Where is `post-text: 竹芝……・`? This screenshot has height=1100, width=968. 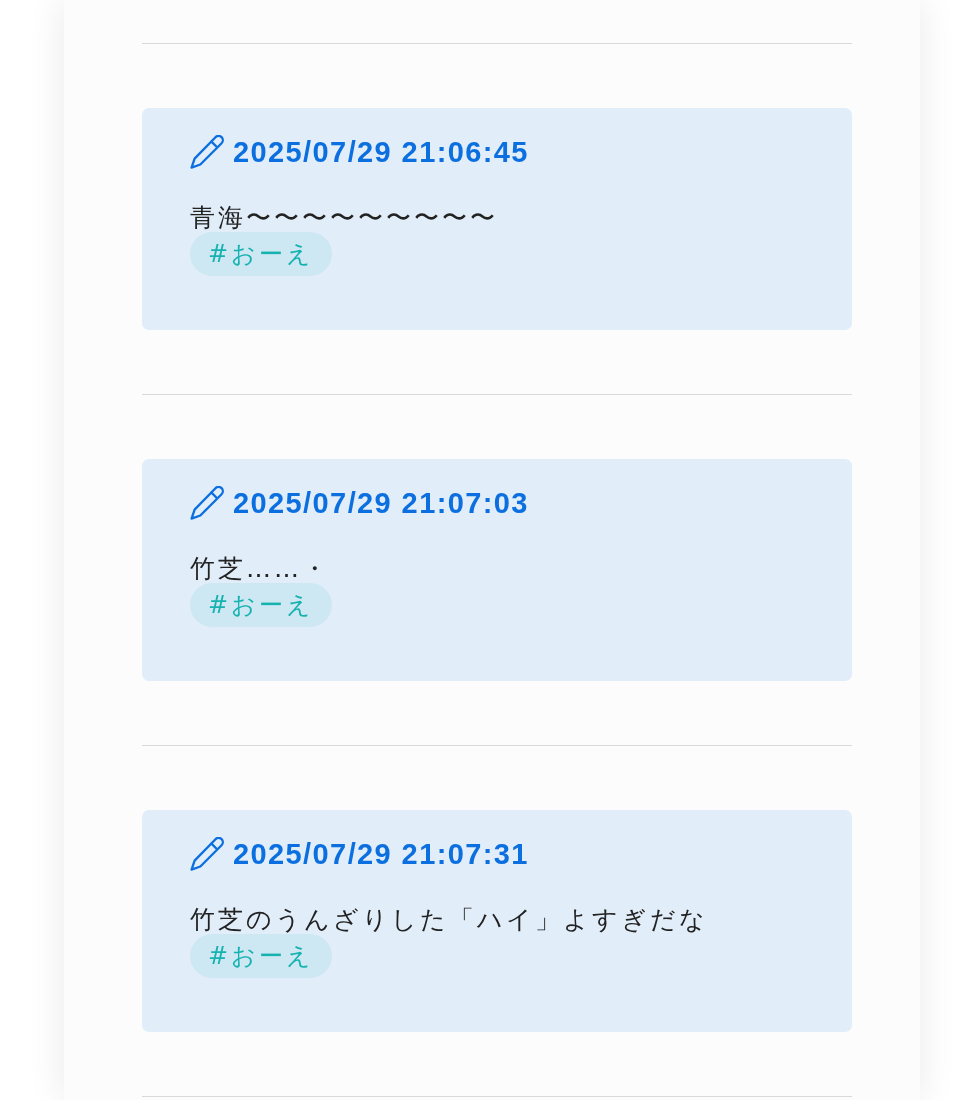
post-text: 竹芝……・ is located at coordinates (260, 568).